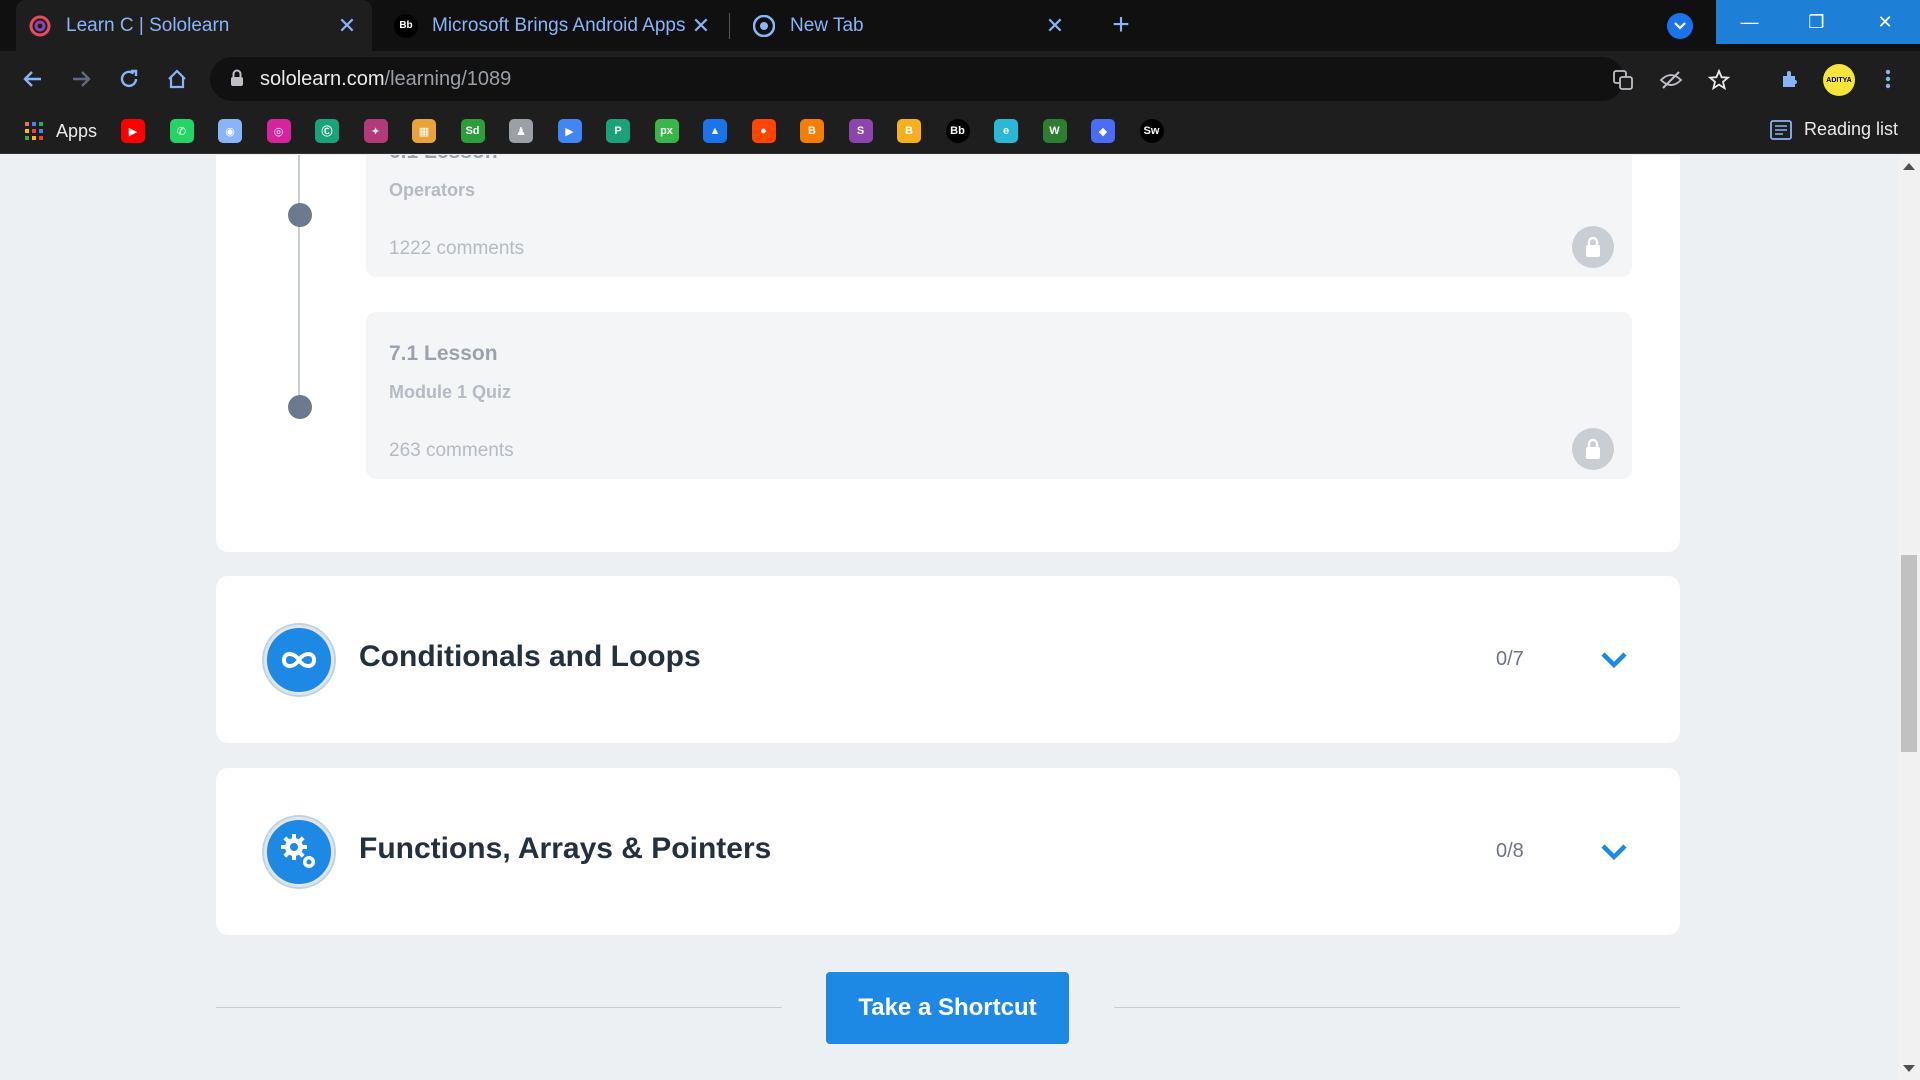 The height and width of the screenshot is (1080, 1920). What do you see at coordinates (618, 131) in the screenshot?
I see `p-app-bookmark-icon: P` at bounding box center [618, 131].